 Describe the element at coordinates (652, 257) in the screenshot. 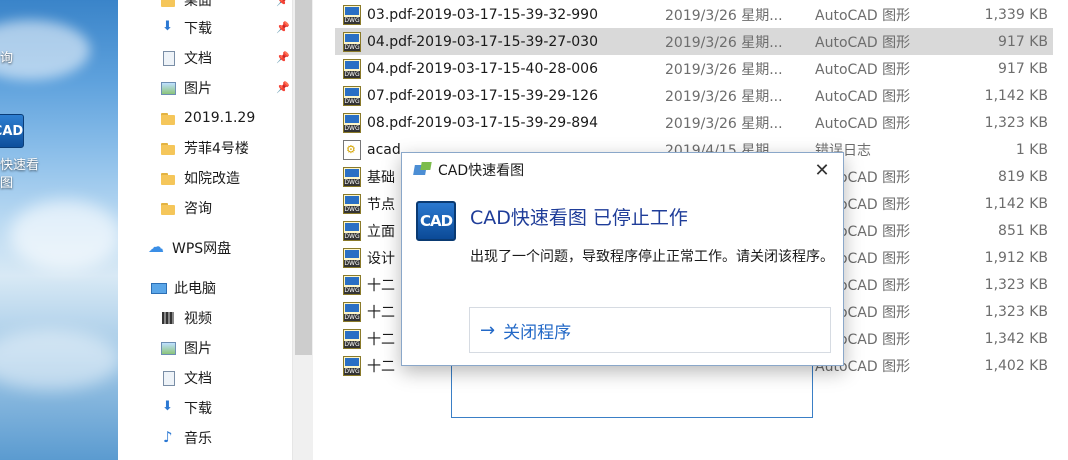

I see `dialog-message: 出现了一个问题，导致程序停止正常工作。请关闭该程序。` at that location.